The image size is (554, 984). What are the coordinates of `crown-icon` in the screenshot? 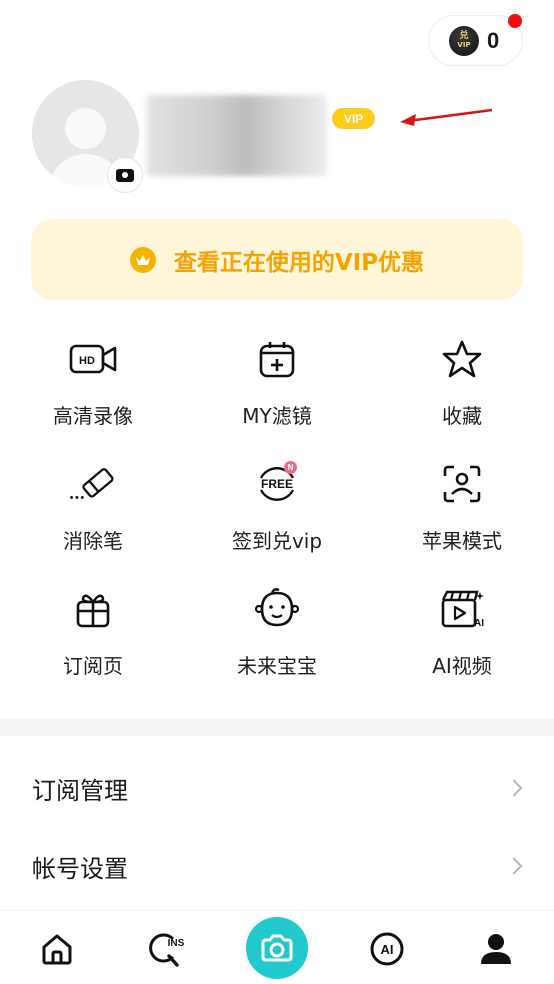 It's located at (142, 259).